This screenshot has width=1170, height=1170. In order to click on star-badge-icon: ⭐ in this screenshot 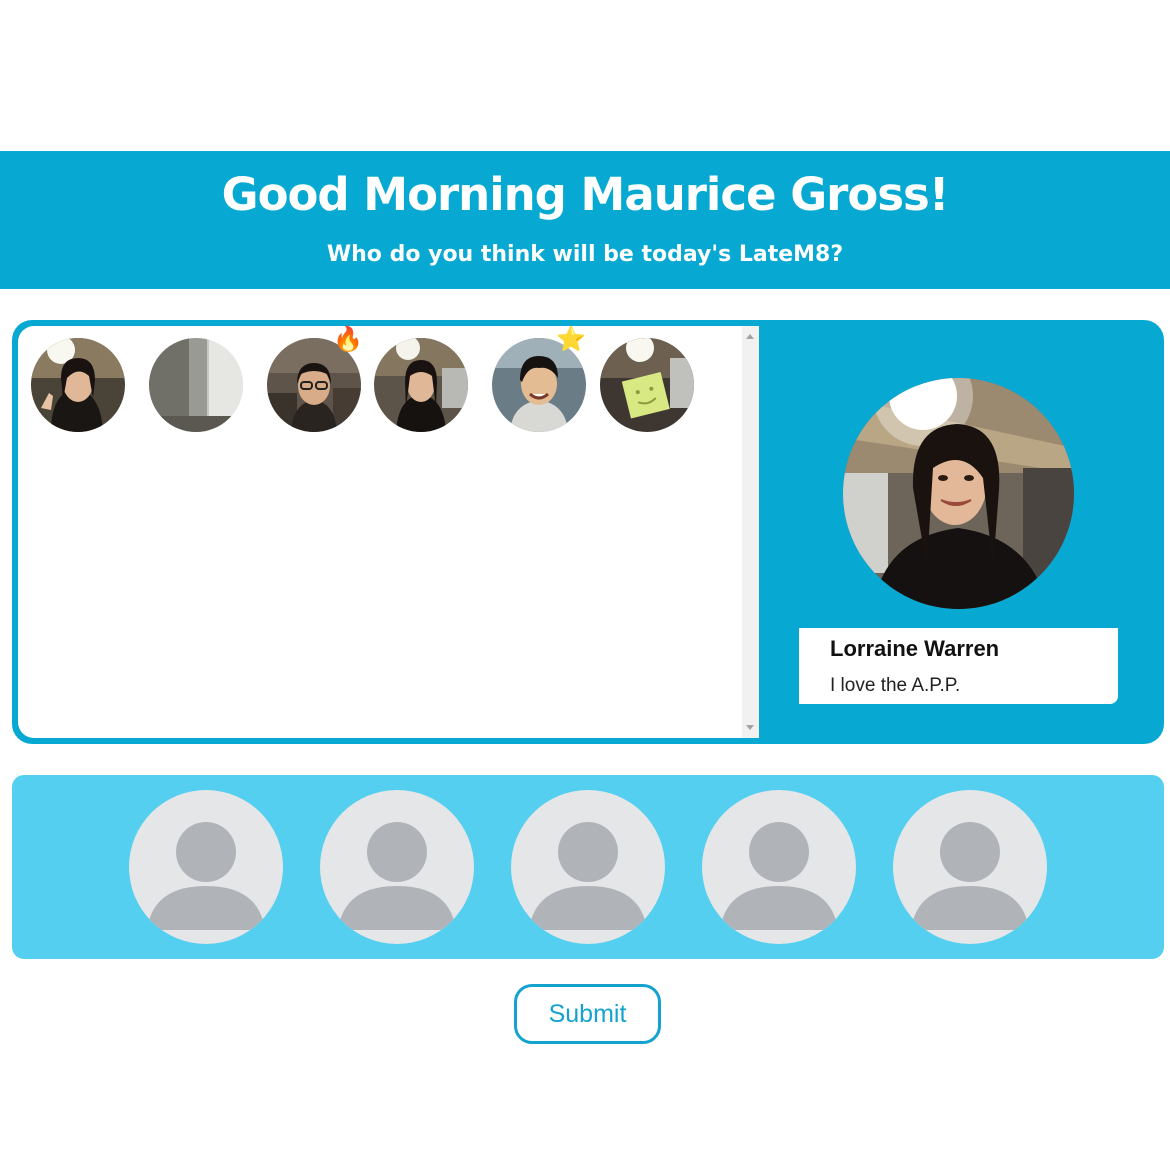, I will do `click(571, 339)`.